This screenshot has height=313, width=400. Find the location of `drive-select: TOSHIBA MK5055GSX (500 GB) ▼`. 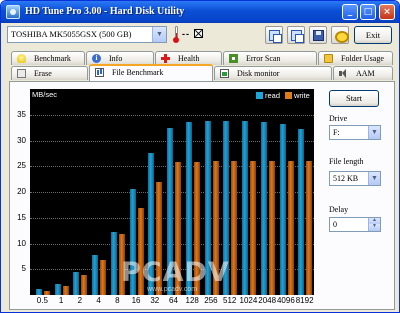

drive-select: TOSHIBA MK5055GSX (500 GB) ▼ is located at coordinates (87, 34).